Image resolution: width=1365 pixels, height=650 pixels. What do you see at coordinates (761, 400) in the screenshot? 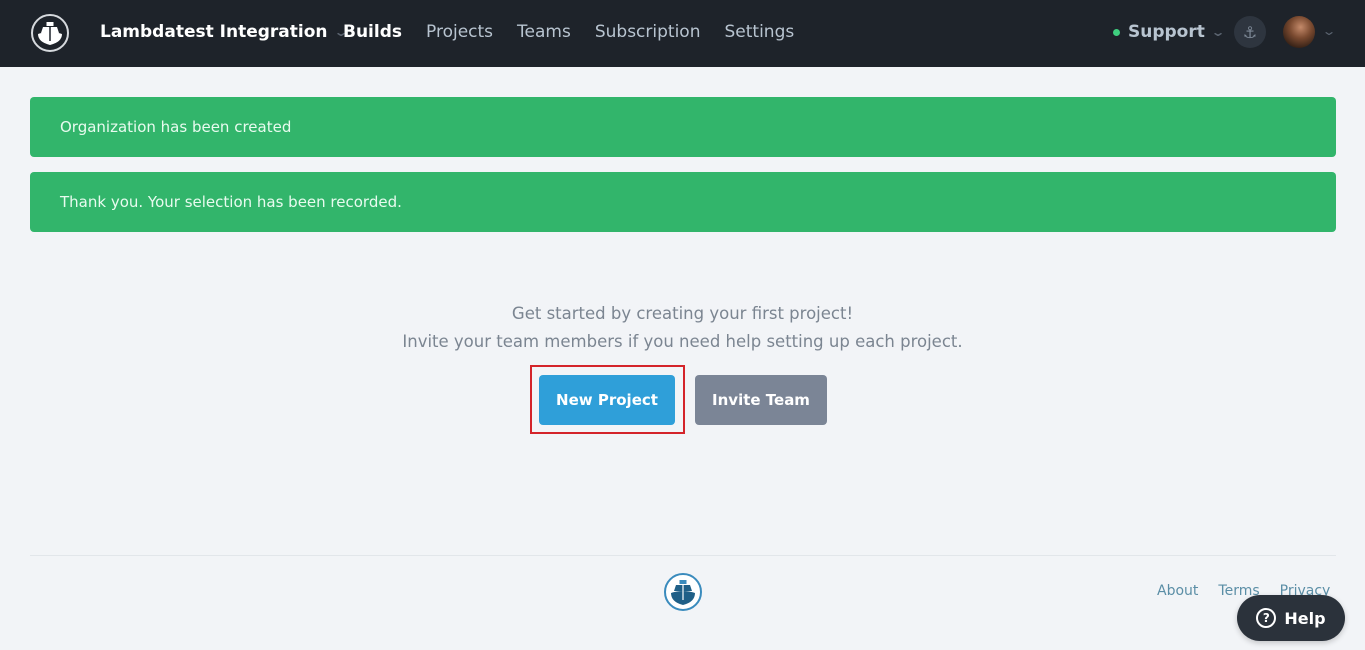
I see `invite-team-button: Invite Team` at bounding box center [761, 400].